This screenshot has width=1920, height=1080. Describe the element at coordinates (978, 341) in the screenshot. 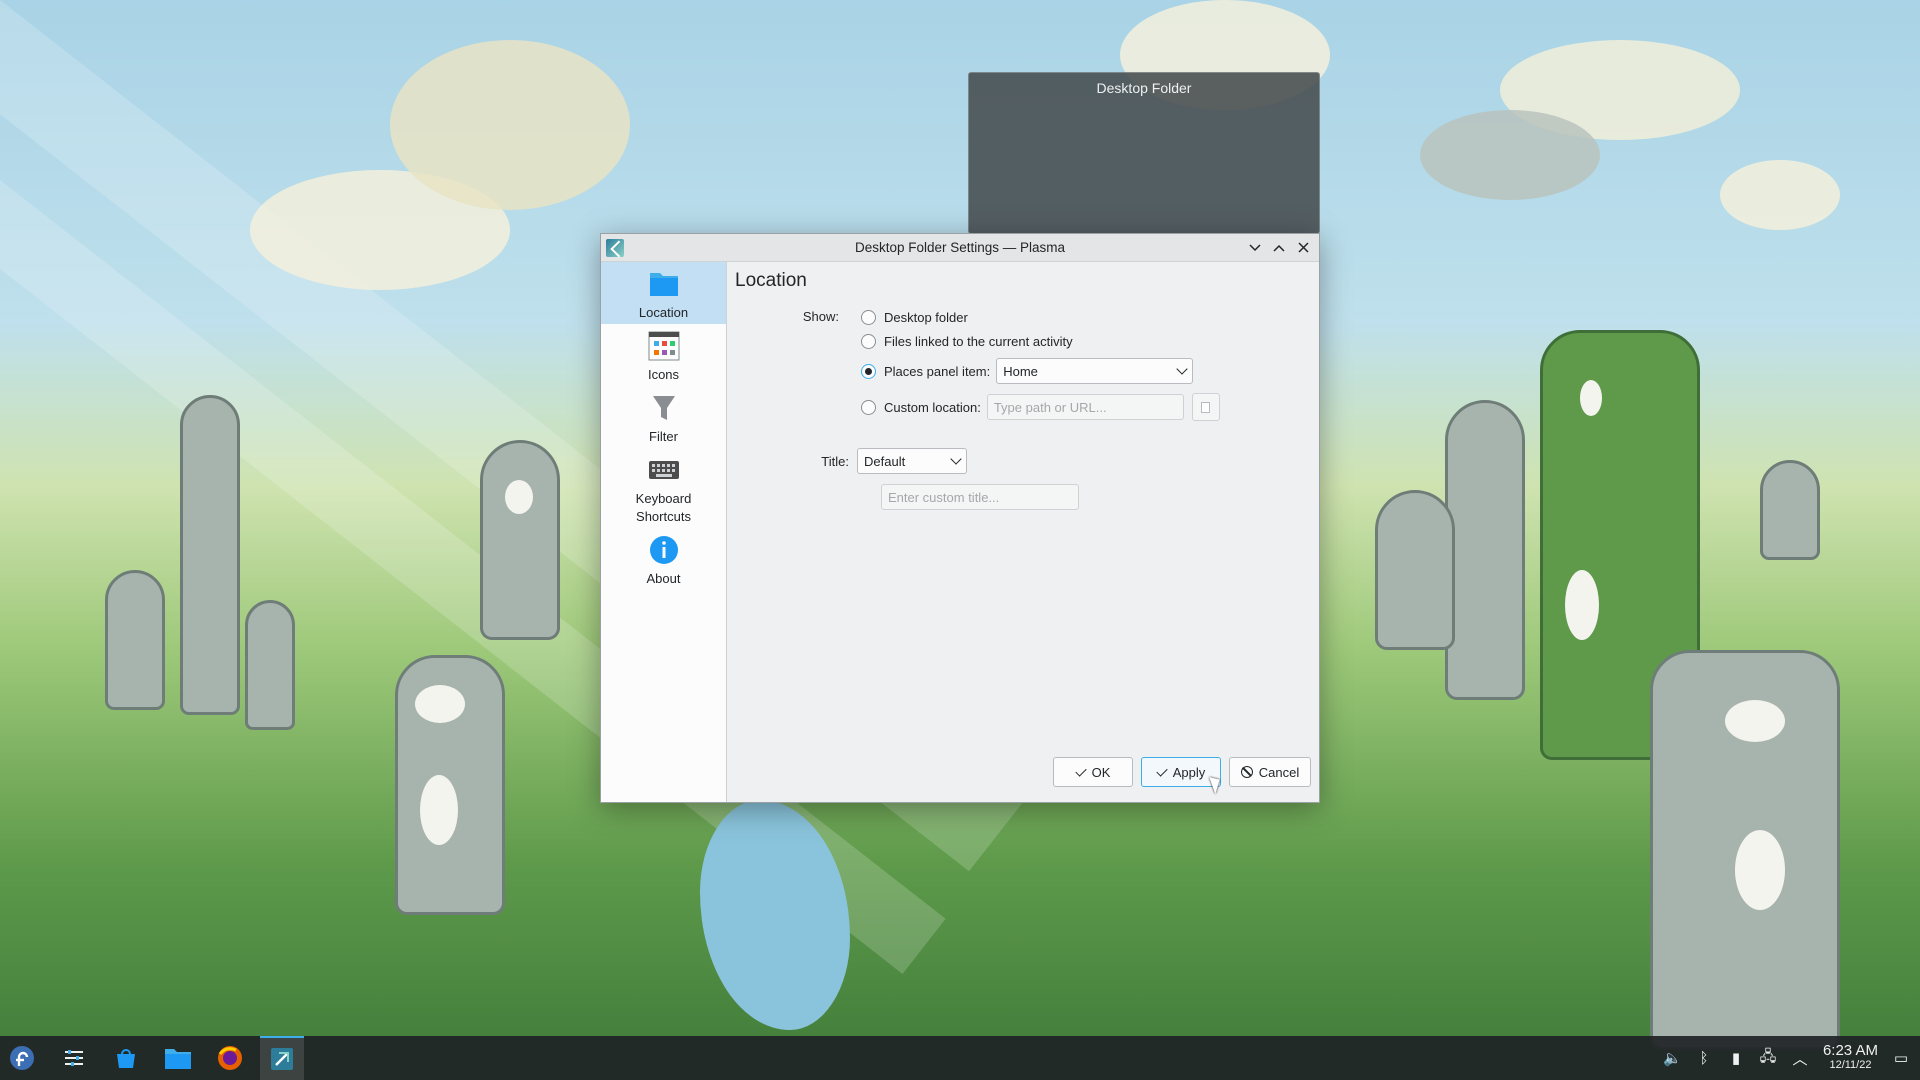

I see `option-label: Files linked to the current activity` at that location.